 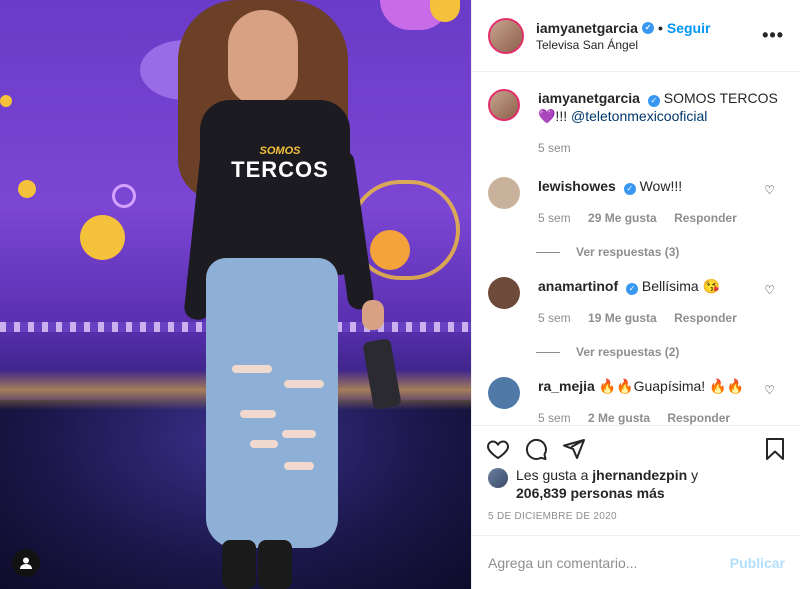 What do you see at coordinates (382, 374) in the screenshot?
I see `microphone` at bounding box center [382, 374].